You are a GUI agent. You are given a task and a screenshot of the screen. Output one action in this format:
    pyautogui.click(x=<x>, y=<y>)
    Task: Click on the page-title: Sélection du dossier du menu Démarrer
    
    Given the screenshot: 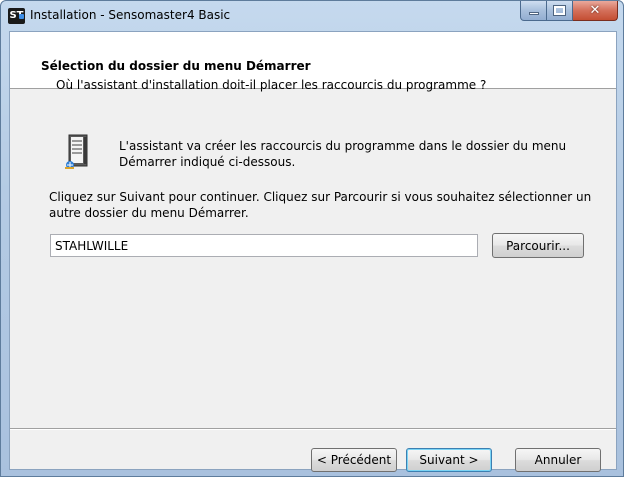 What is the action you would take?
    pyautogui.click(x=176, y=66)
    